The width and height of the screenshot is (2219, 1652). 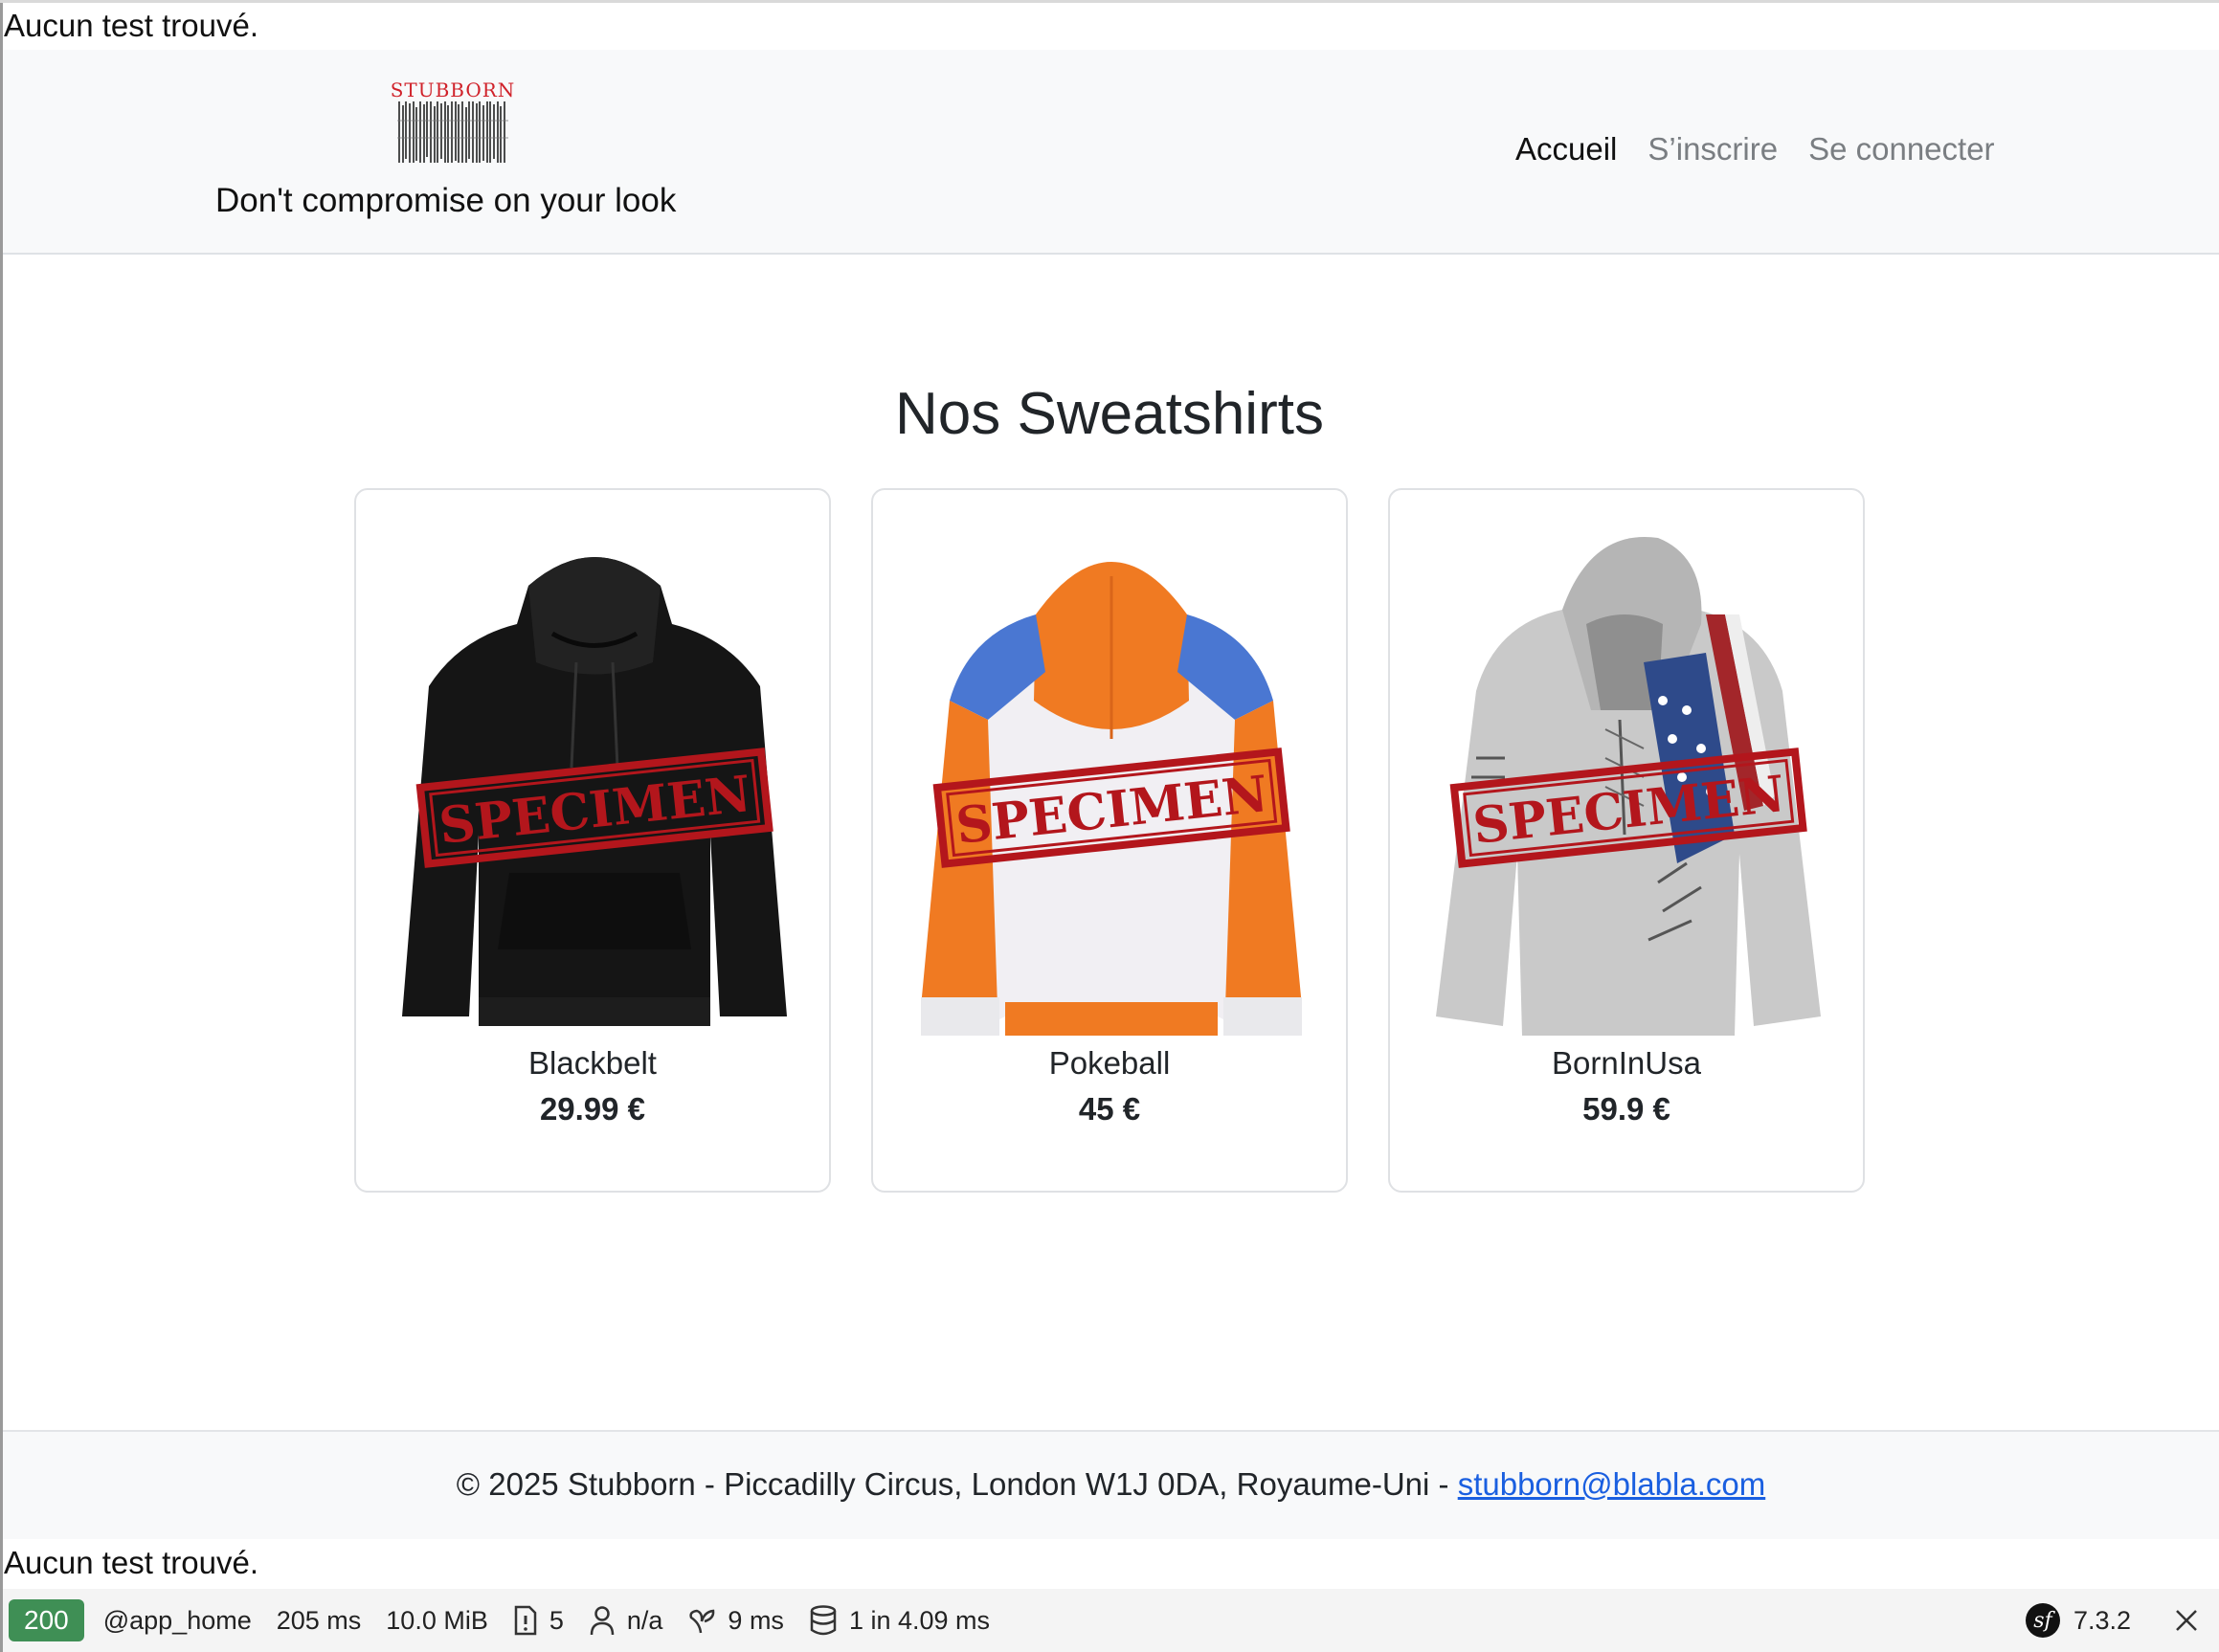 I want to click on user-item: n/a, so click(x=626, y=1620).